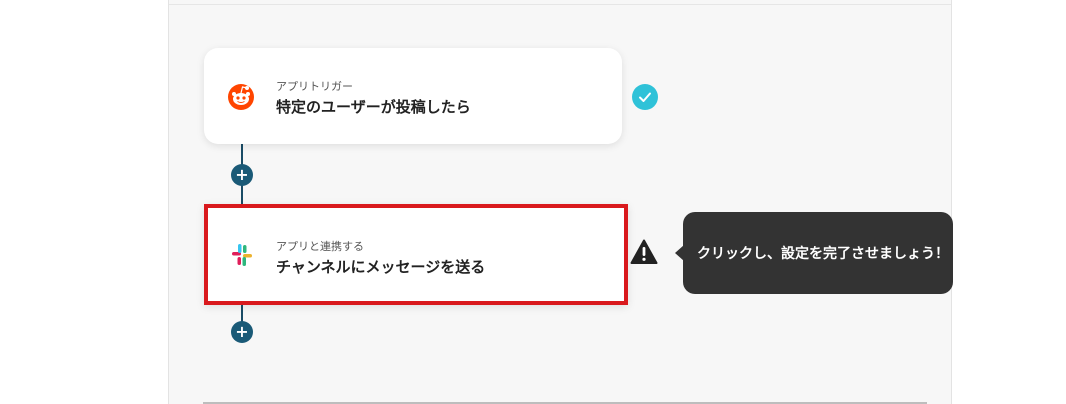 The width and height of the screenshot is (1066, 404). What do you see at coordinates (241, 97) in the screenshot?
I see `reddit-icon` at bounding box center [241, 97].